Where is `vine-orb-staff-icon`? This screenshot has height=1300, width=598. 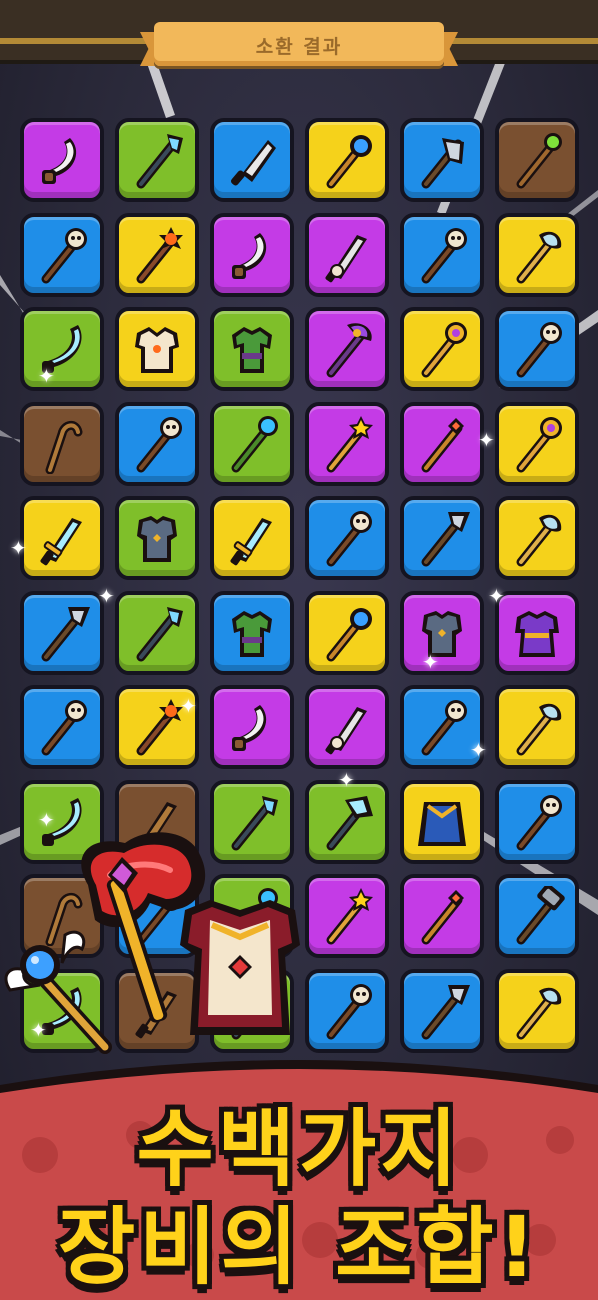
vine-orb-staff-icon is located at coordinates (254, 443).